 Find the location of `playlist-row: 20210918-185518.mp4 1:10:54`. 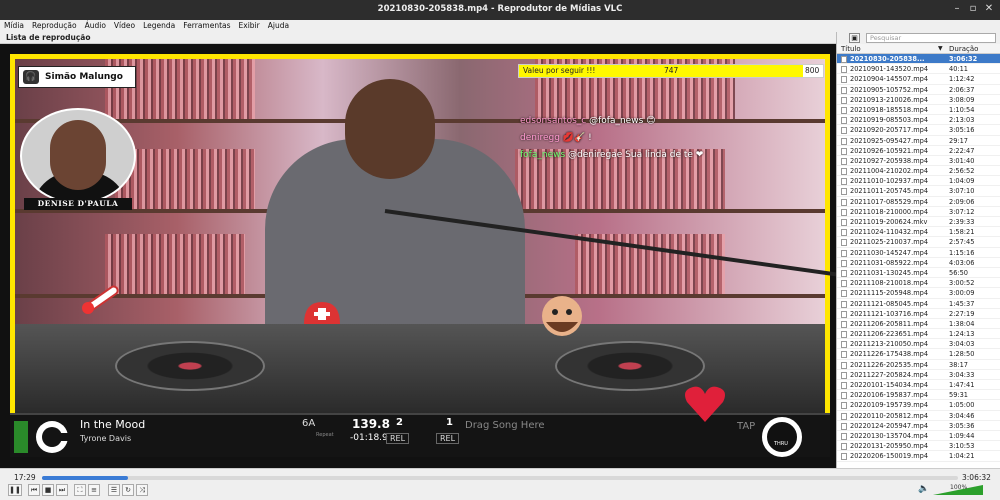

playlist-row: 20210918-185518.mp4 1:10:54 is located at coordinates (918, 110).